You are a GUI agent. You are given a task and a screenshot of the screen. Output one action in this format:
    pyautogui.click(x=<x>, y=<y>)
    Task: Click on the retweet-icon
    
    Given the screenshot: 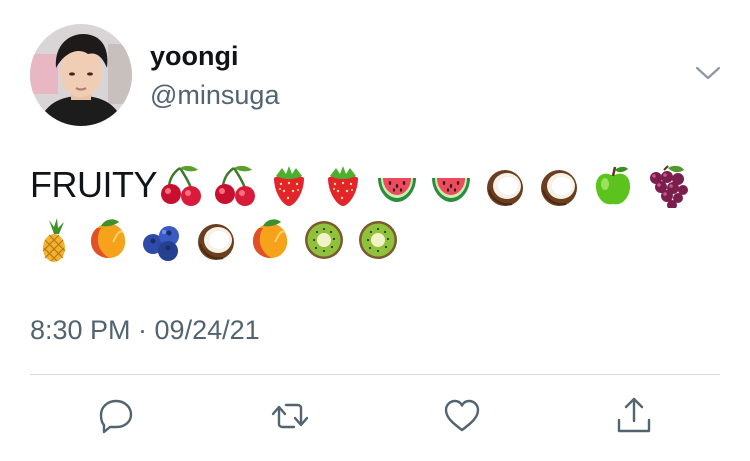 What is the action you would take?
    pyautogui.click(x=290, y=416)
    